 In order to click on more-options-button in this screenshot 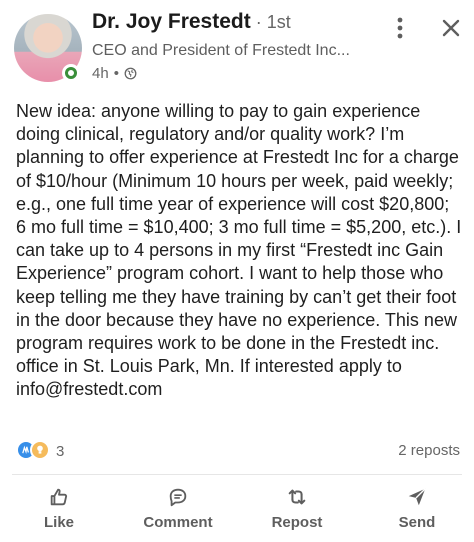, I will do `click(400, 28)`.